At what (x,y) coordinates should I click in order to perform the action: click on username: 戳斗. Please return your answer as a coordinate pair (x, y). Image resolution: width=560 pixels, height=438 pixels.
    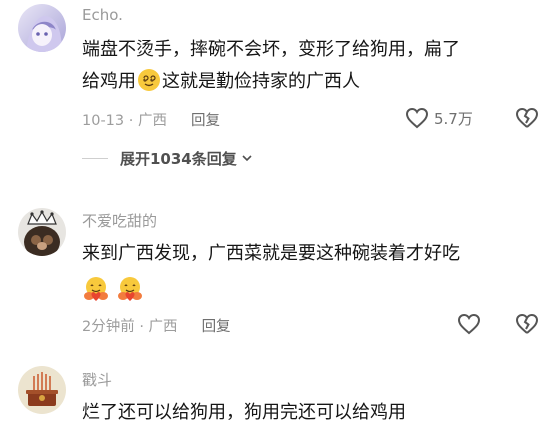
    Looking at the image, I should click on (97, 379).